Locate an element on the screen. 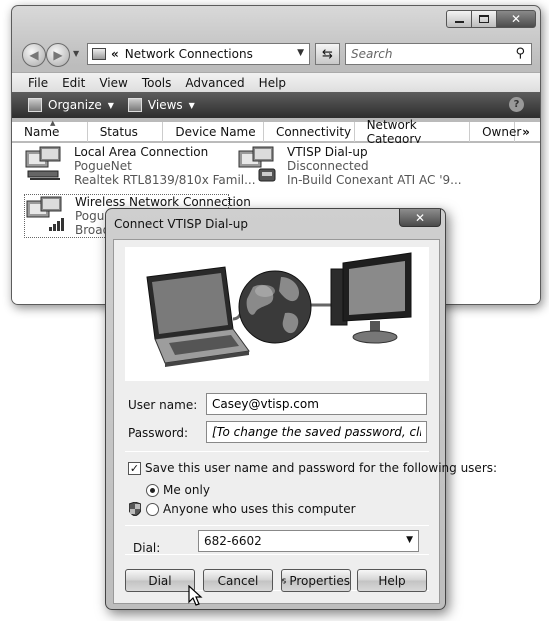 This screenshot has height=621, width=549. connection-network: PogueNet is located at coordinates (103, 166).